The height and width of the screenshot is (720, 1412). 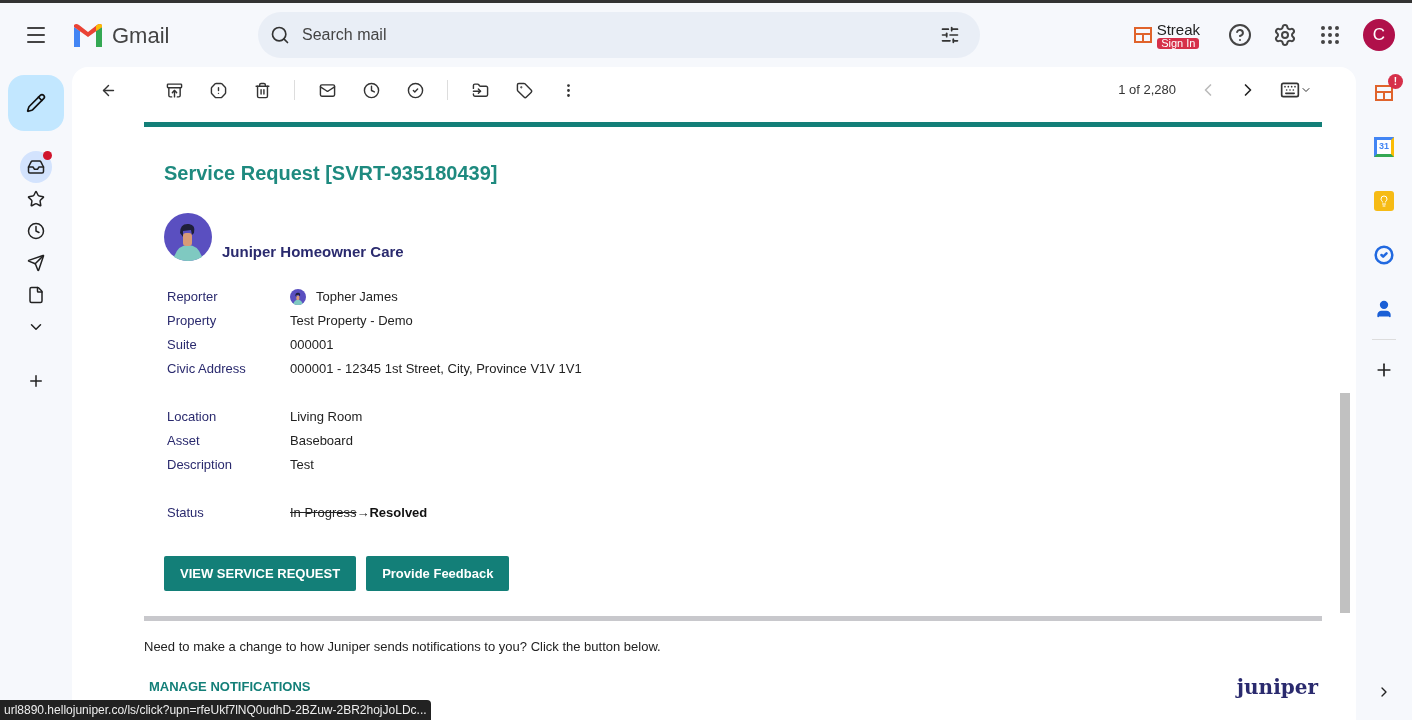 What do you see at coordinates (302, 465) in the screenshot?
I see `detail-value: Test` at bounding box center [302, 465].